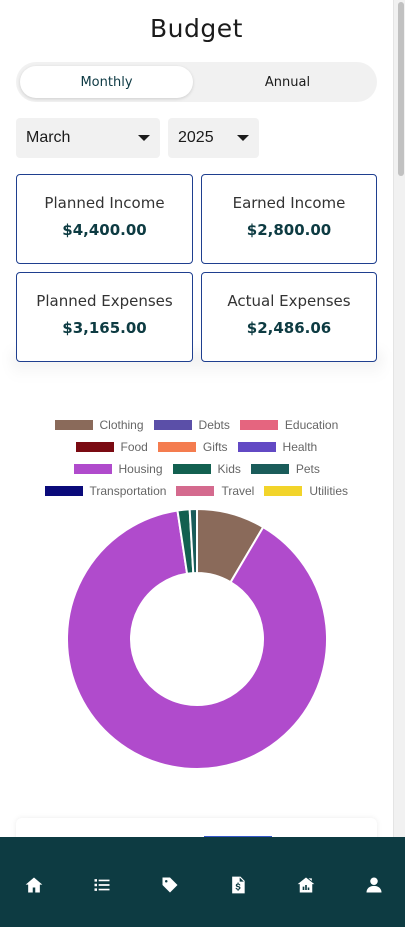 The image size is (405, 927). I want to click on legend-label: Gifts, so click(215, 447).